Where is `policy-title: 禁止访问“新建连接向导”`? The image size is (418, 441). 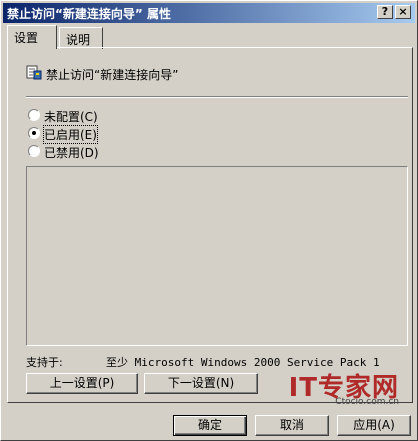
policy-title: 禁止访问“新建连接向导” is located at coordinates (112, 75).